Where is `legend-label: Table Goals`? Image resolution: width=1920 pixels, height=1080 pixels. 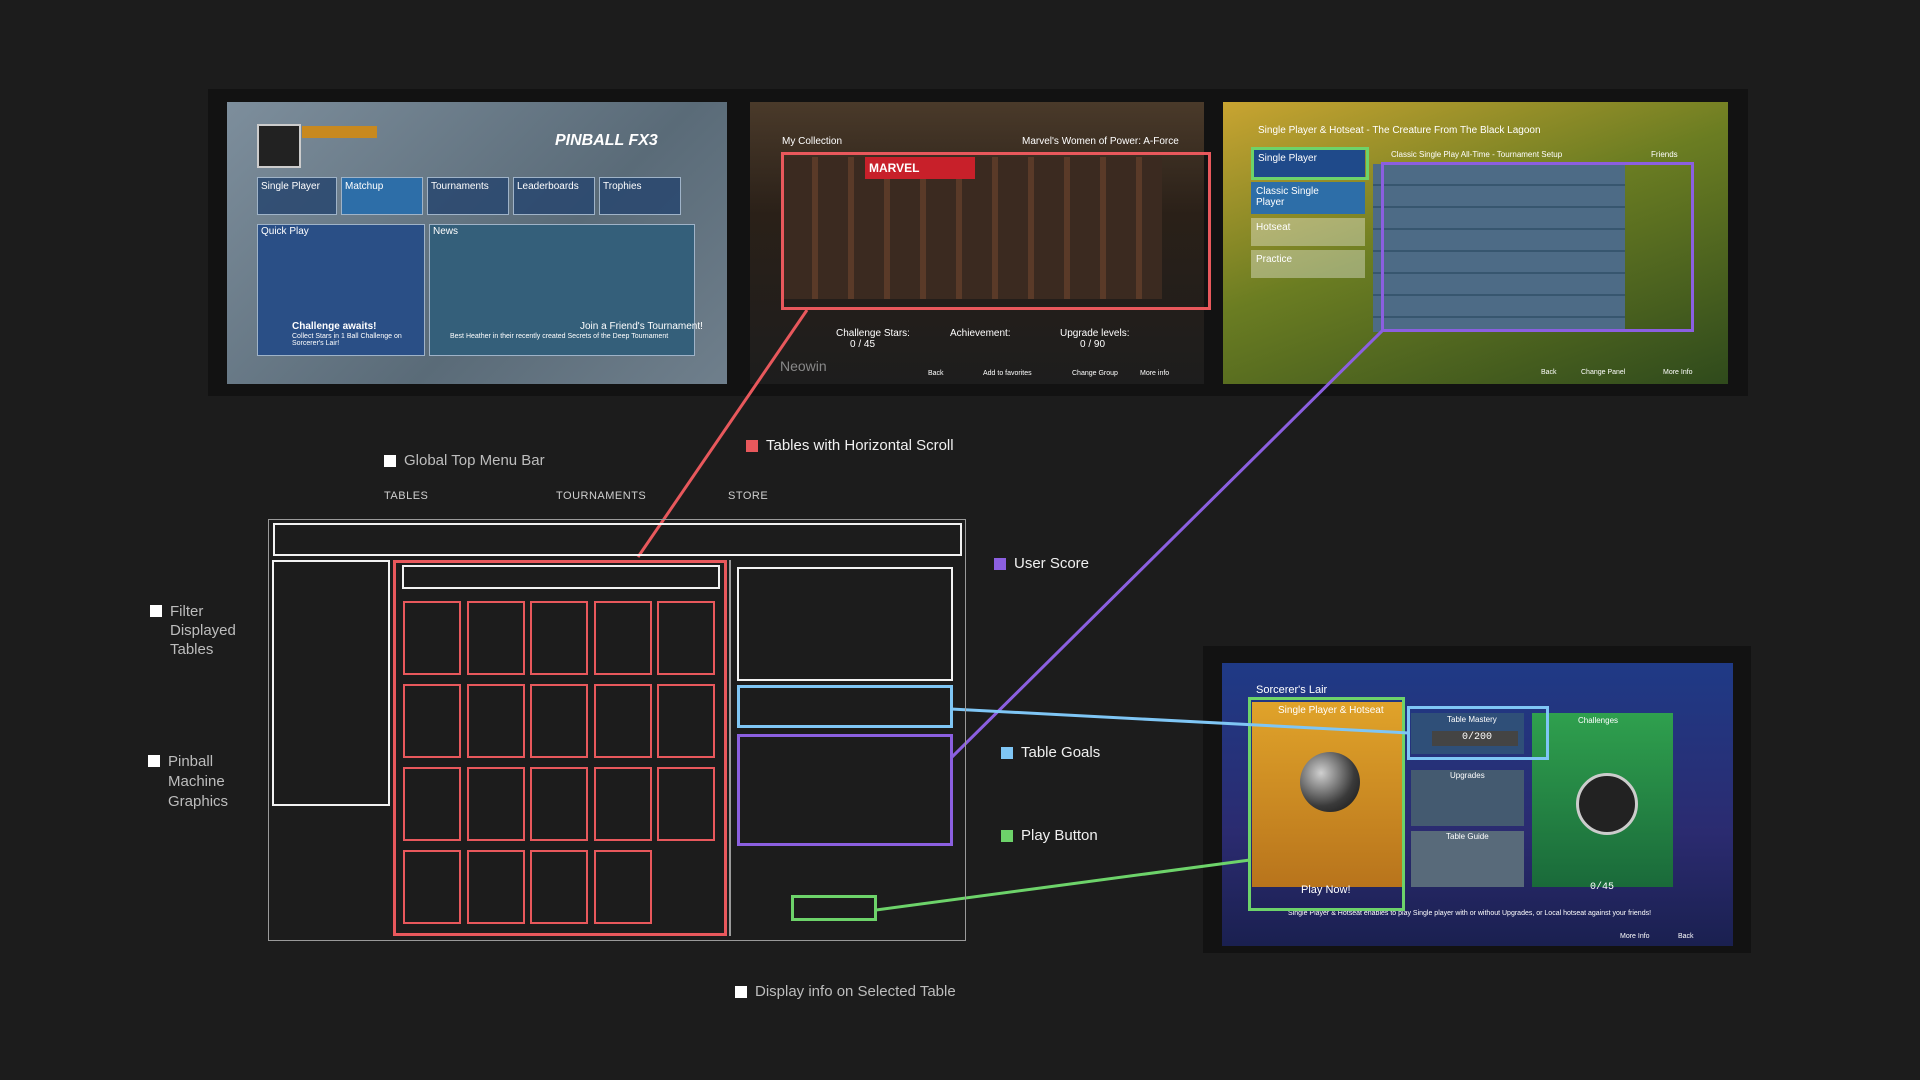
legend-label: Table Goals is located at coordinates (1061, 752).